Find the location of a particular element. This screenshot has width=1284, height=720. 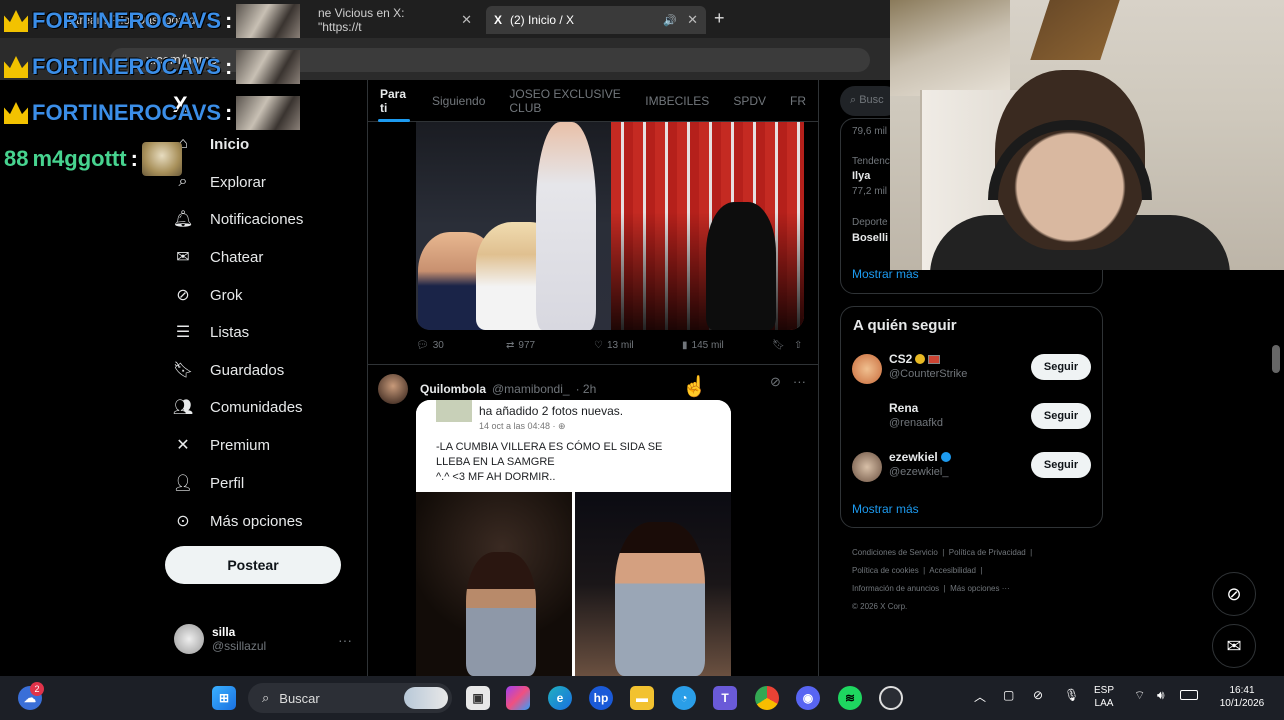

chat-colon: : is located at coordinates (229, 20).